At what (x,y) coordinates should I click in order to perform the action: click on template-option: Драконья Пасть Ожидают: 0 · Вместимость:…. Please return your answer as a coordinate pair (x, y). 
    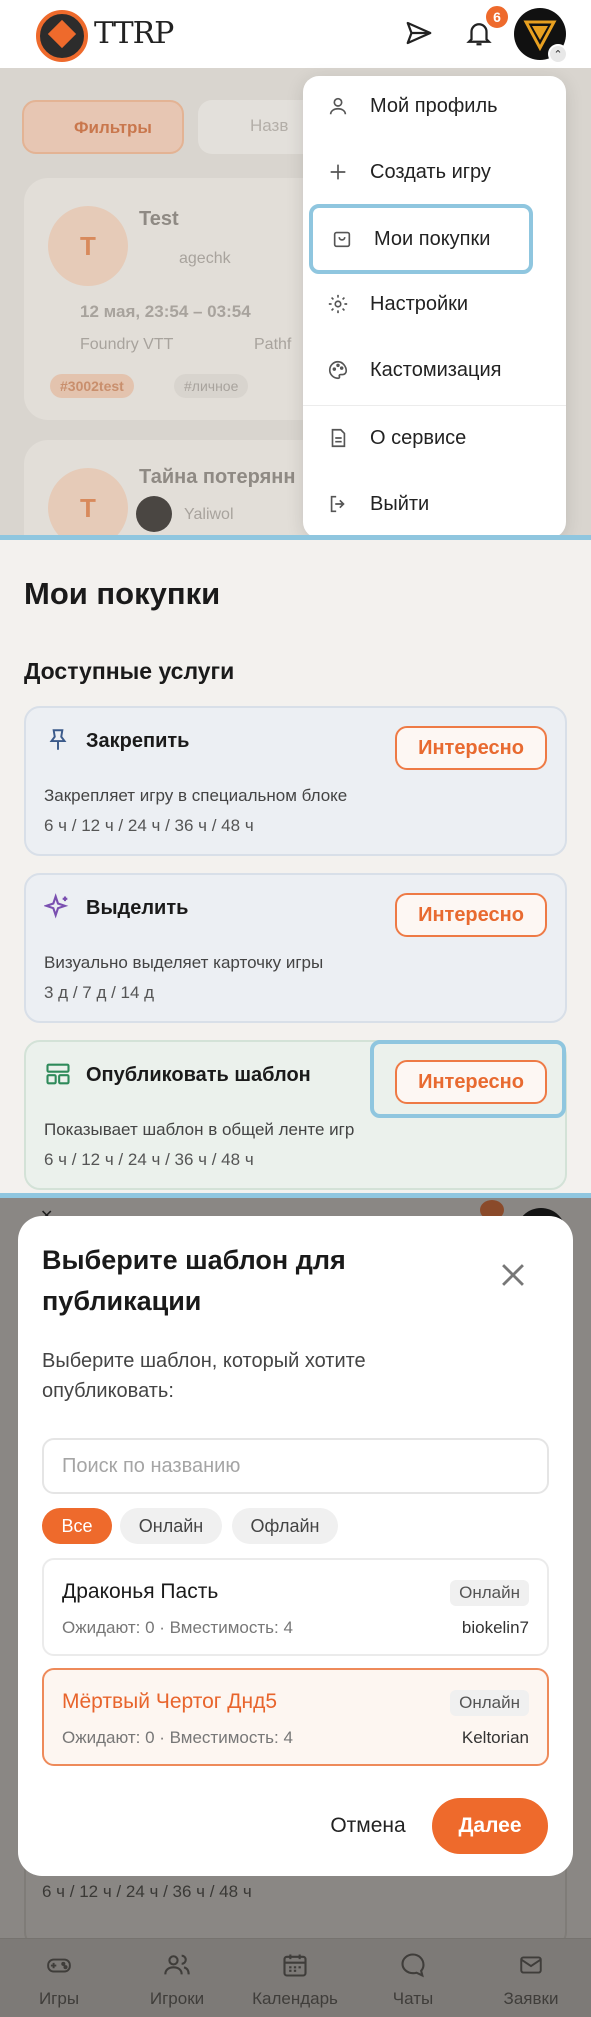
    Looking at the image, I should click on (295, 1607).